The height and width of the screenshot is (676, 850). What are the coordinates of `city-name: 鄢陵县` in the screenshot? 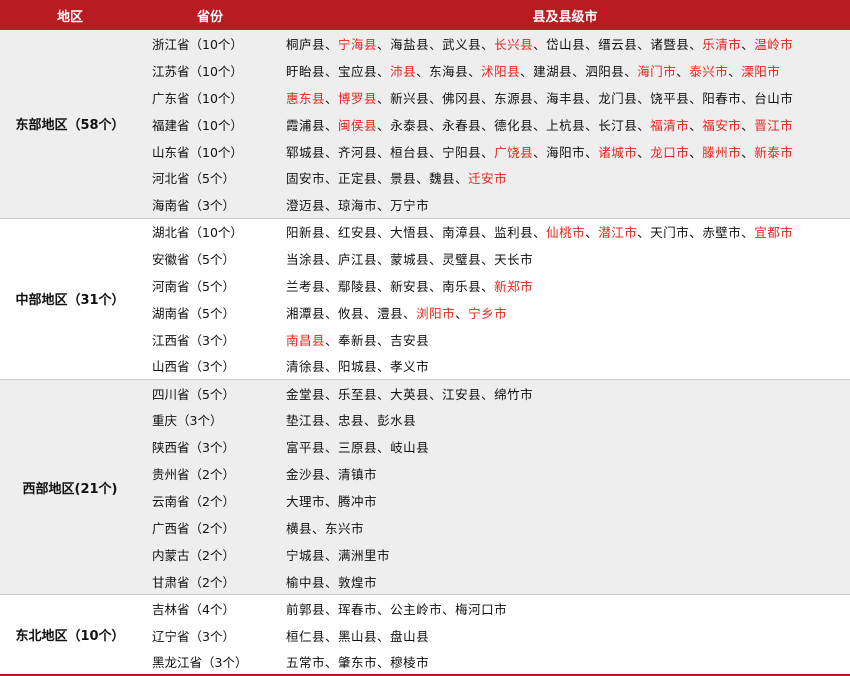 It's located at (358, 286).